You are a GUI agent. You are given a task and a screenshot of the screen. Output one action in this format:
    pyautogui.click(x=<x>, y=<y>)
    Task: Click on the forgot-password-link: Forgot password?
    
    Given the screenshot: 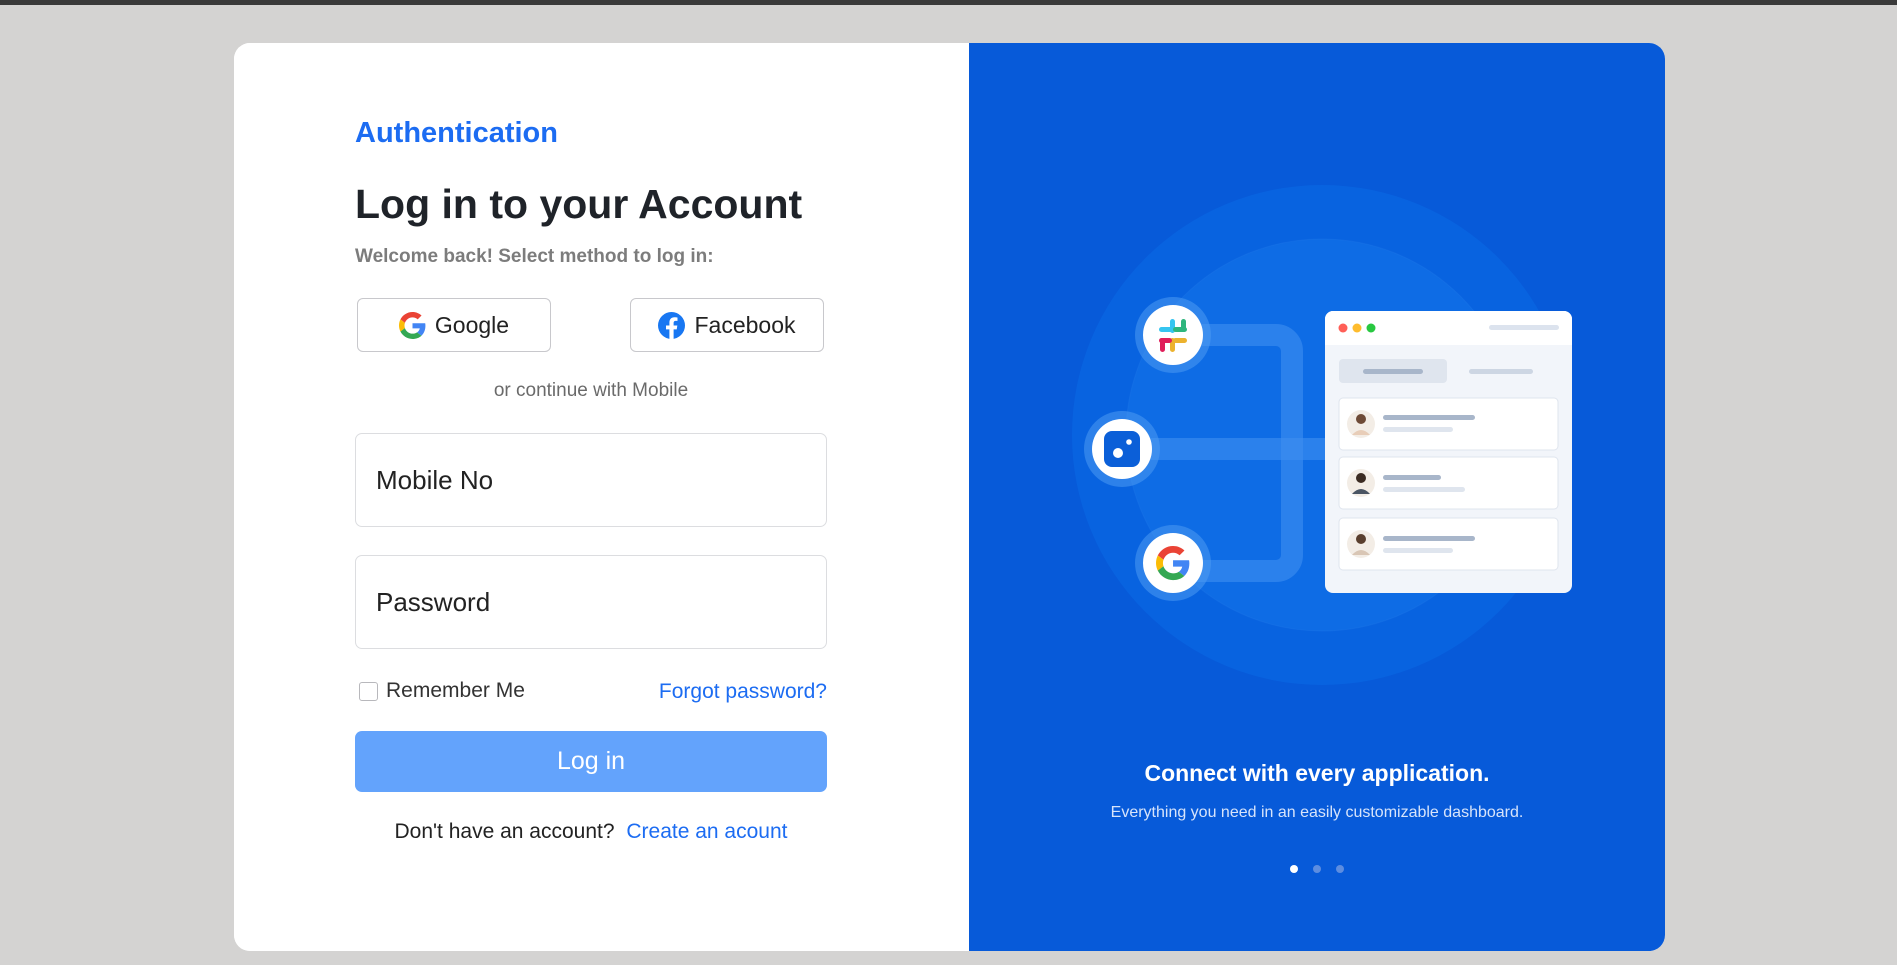 What is the action you would take?
    pyautogui.click(x=743, y=692)
    